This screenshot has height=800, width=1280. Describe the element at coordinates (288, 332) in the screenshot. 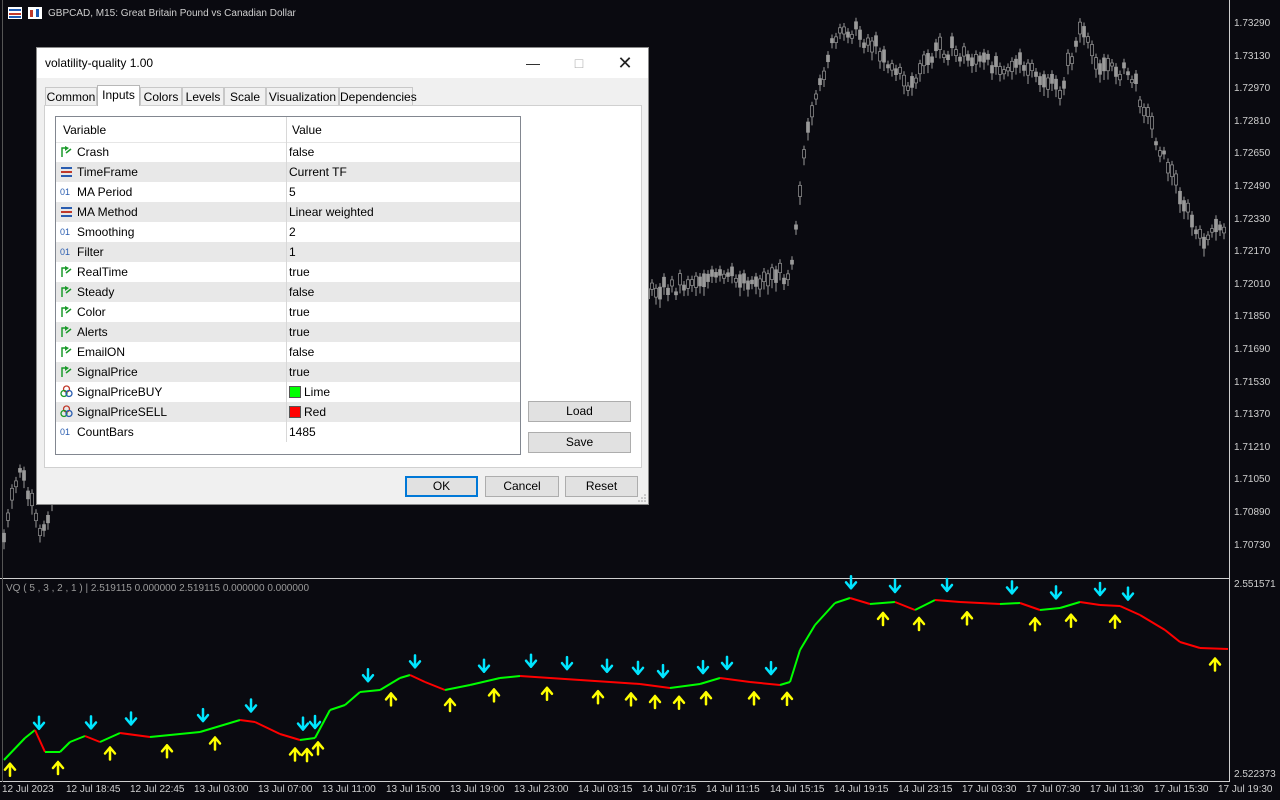

I see `table-row: Alerts true` at that location.